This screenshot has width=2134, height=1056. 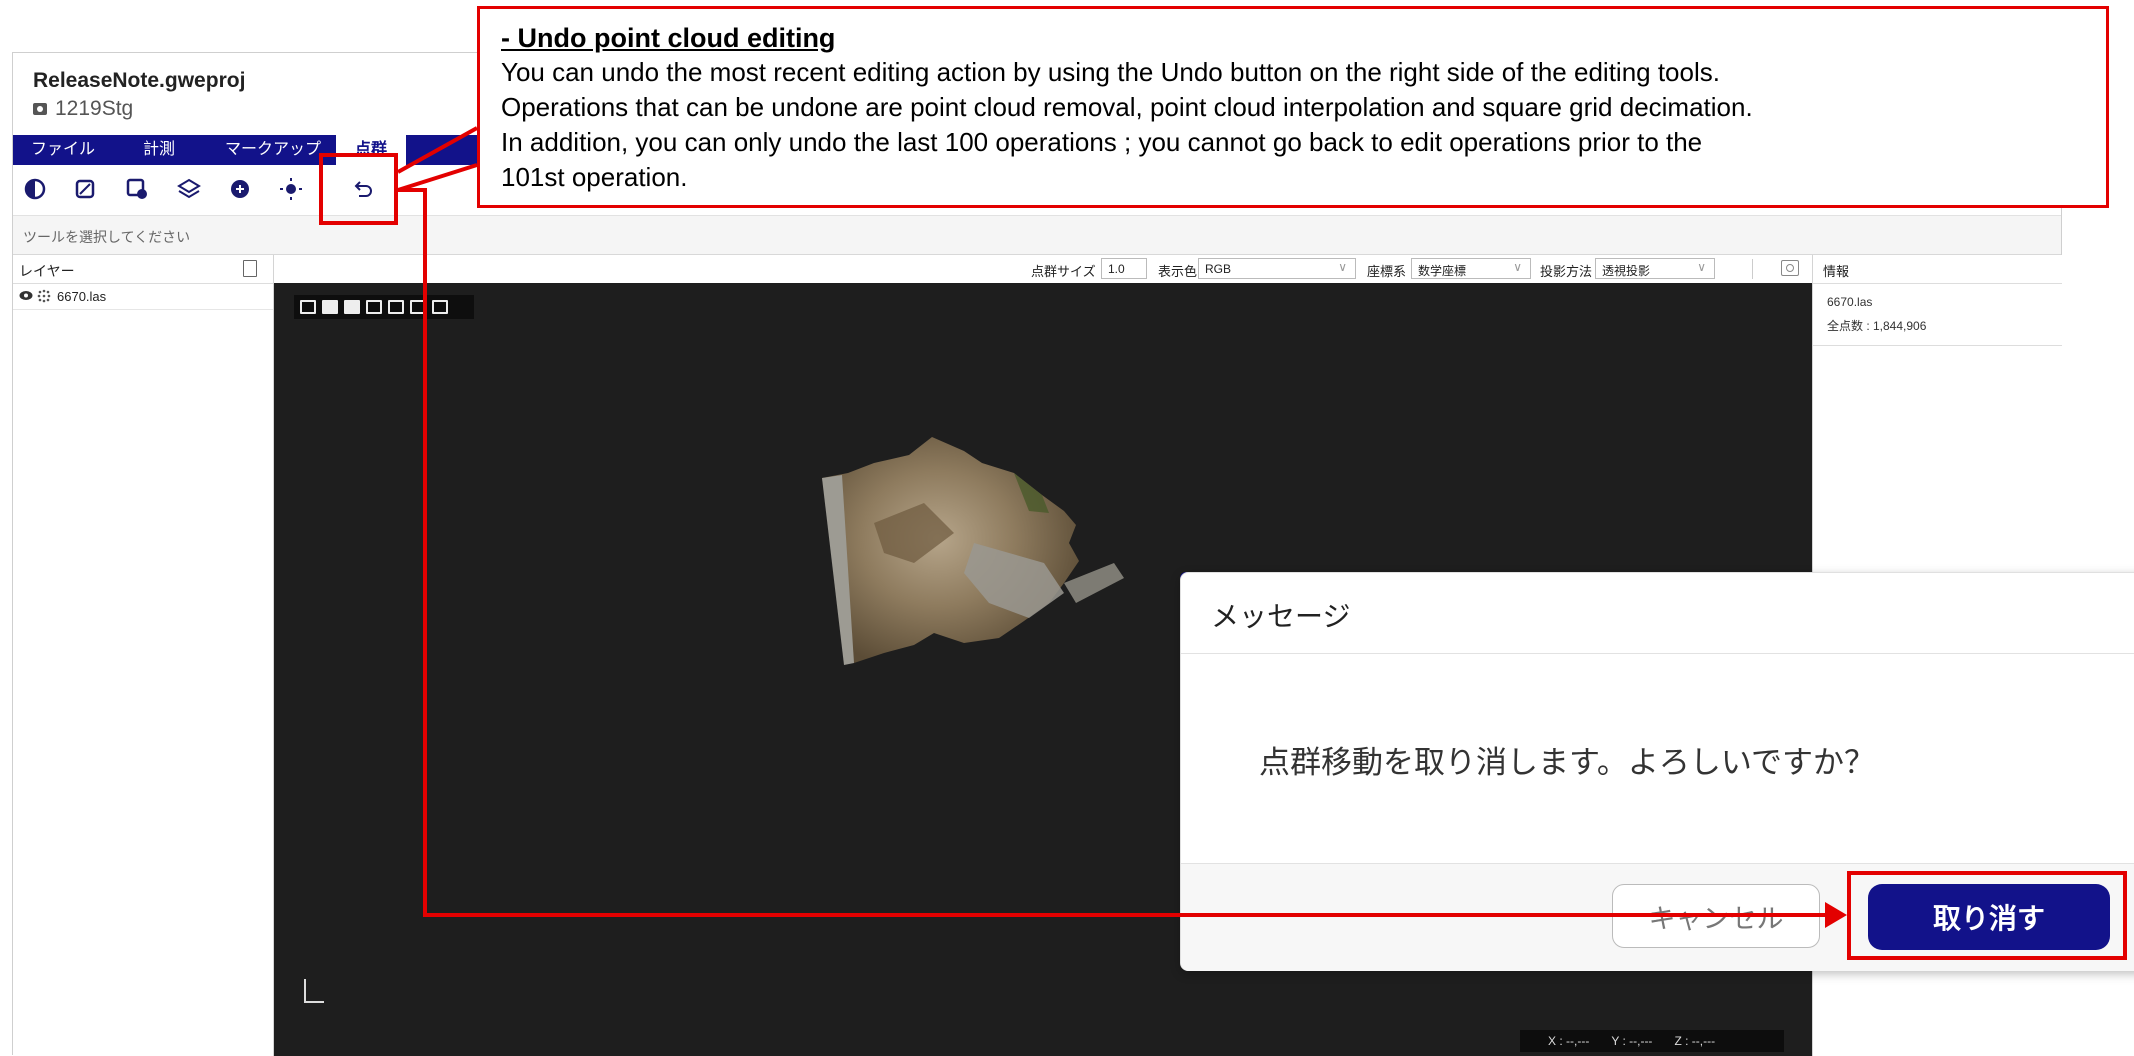 What do you see at coordinates (594, 177) in the screenshot?
I see `annotation-line: 101st operation.` at bounding box center [594, 177].